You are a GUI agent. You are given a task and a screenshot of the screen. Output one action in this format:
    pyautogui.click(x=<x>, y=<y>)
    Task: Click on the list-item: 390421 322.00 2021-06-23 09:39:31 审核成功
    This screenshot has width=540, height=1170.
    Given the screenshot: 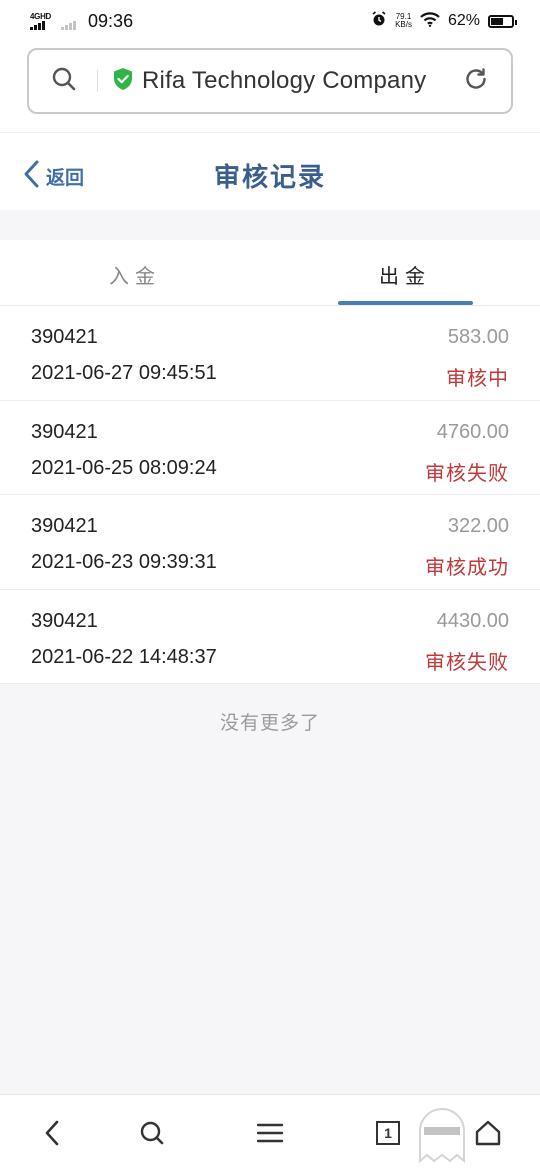 What is the action you would take?
    pyautogui.click(x=270, y=542)
    